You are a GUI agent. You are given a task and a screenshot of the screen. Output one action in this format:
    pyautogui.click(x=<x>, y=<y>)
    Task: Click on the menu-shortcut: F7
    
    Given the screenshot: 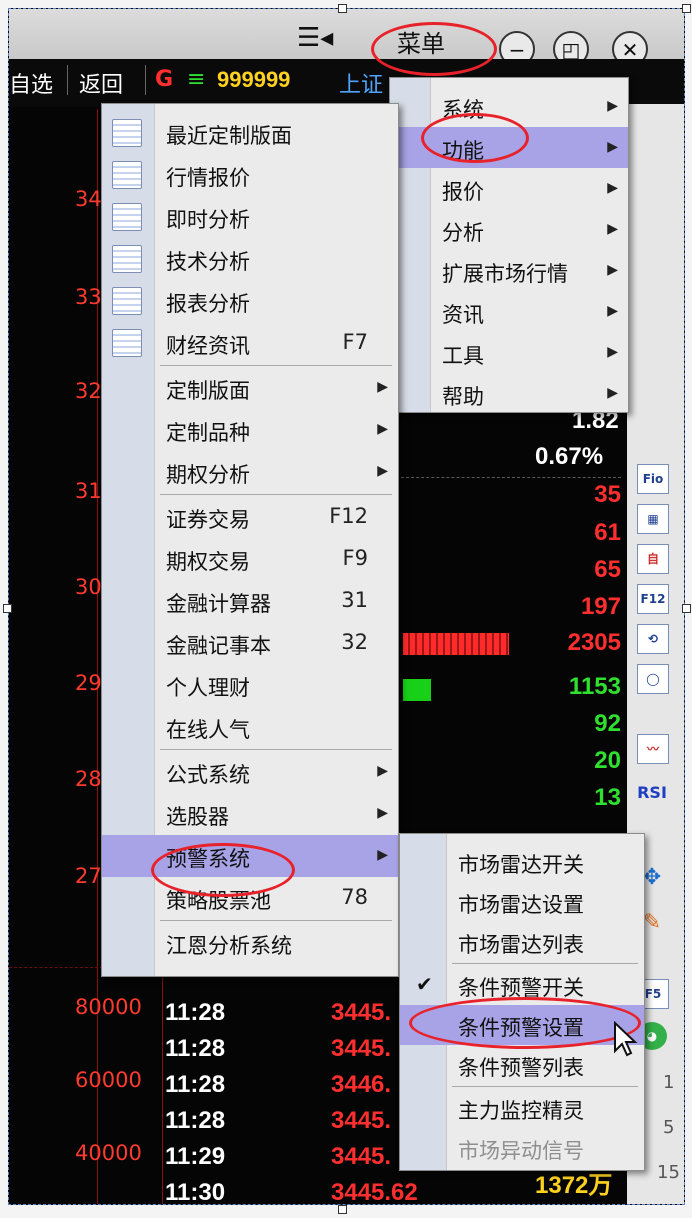 What is the action you would take?
    pyautogui.click(x=355, y=342)
    